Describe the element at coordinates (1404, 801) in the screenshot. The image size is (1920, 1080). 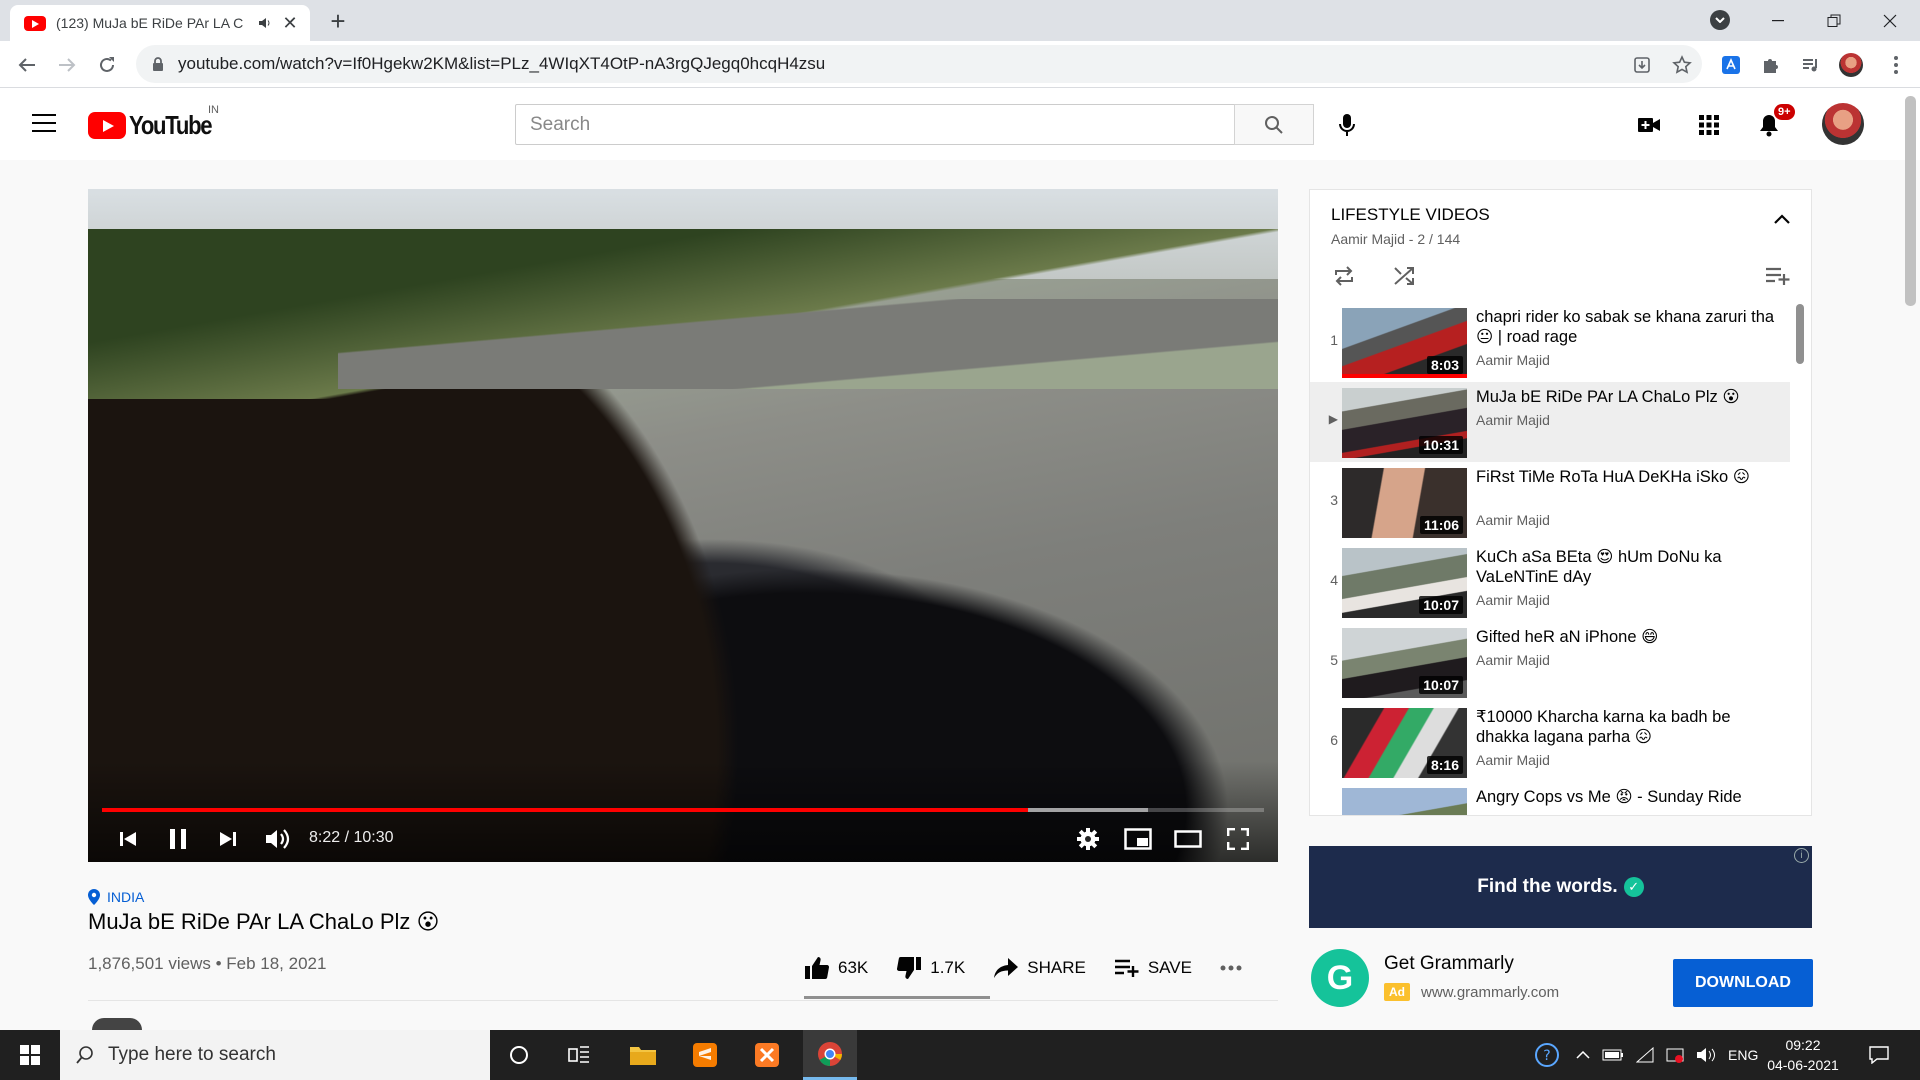
I see `video-thumbnail` at that location.